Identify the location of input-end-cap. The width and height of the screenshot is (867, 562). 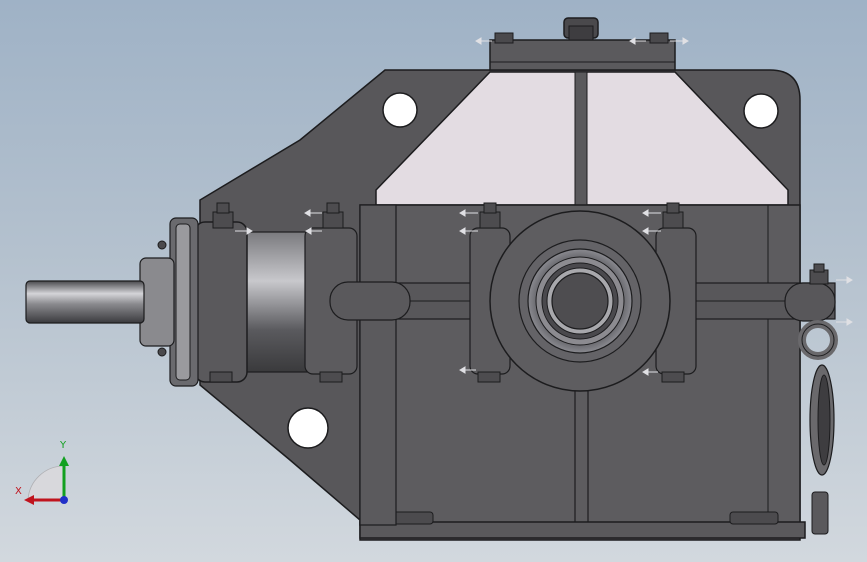
(221, 302).